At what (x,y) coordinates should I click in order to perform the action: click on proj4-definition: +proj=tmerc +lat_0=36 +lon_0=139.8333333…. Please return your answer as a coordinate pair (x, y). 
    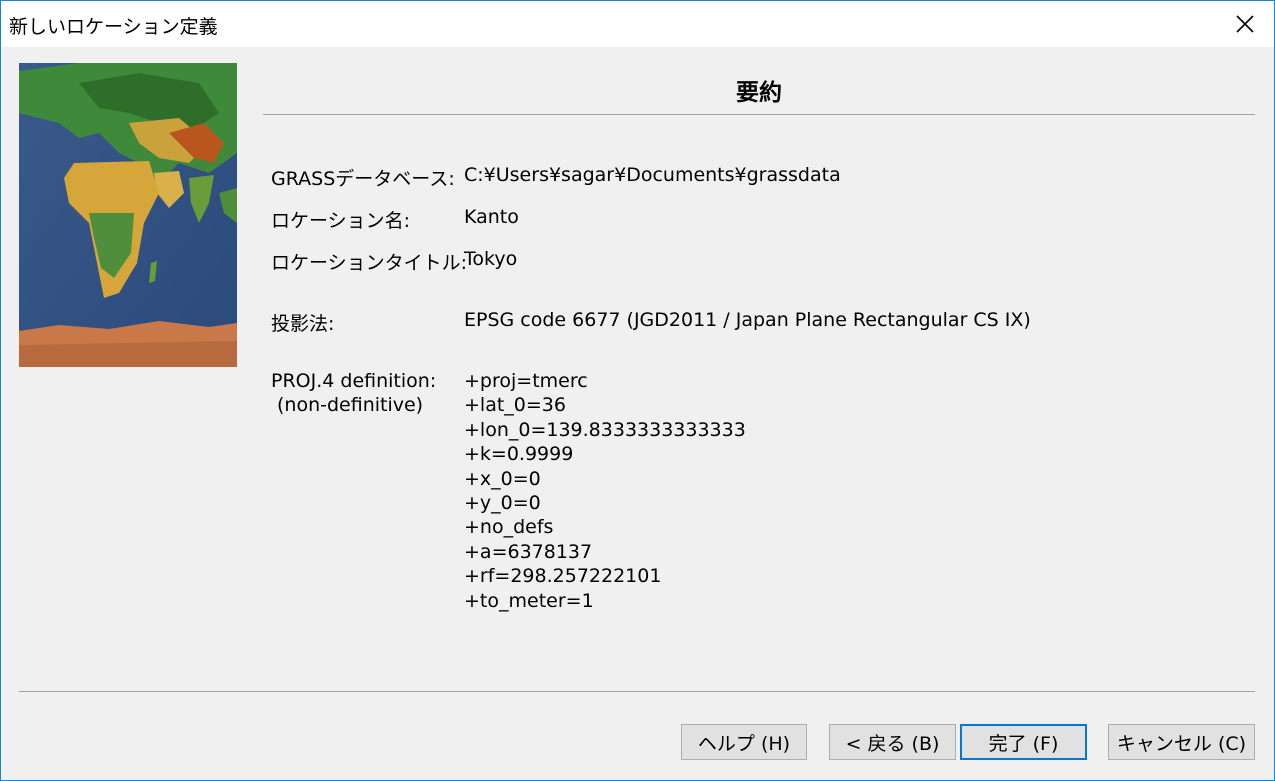
    Looking at the image, I should click on (605, 491).